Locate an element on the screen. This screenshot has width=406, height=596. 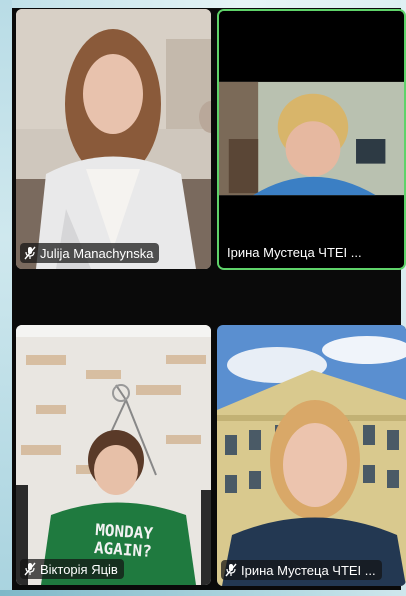
background-edge-top is located at coordinates (203, 4).